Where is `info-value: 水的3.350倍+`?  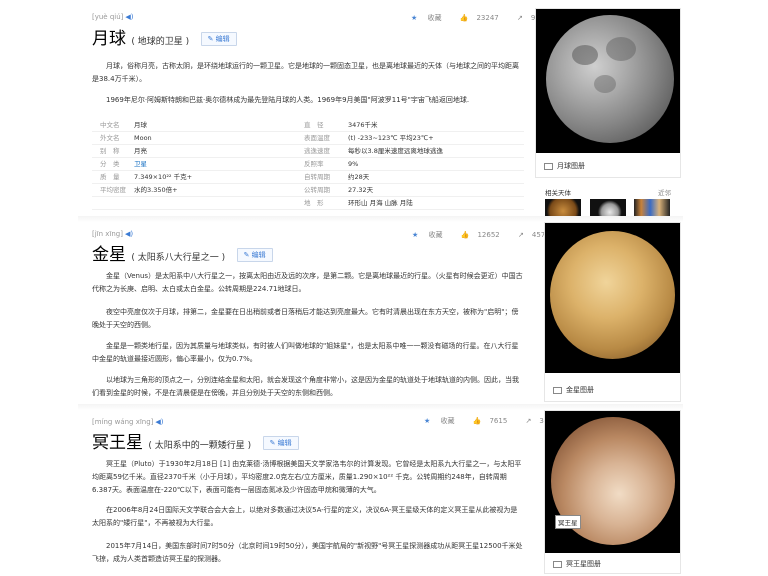
info-value: 水的3.350倍+ is located at coordinates (156, 190).